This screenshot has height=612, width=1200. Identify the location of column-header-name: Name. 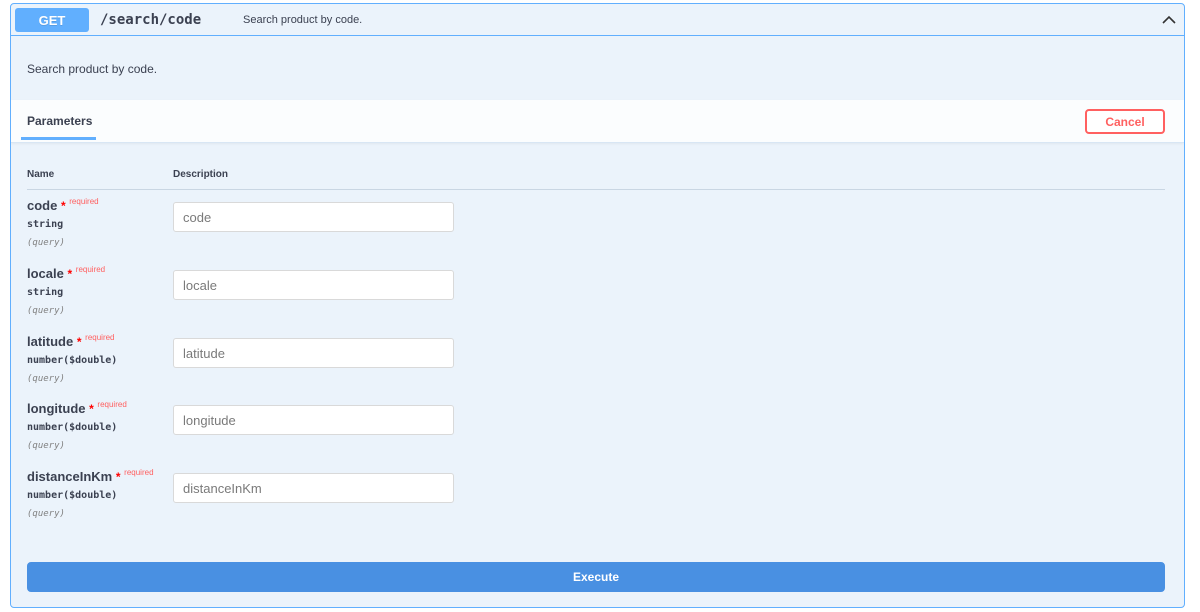
(41, 174).